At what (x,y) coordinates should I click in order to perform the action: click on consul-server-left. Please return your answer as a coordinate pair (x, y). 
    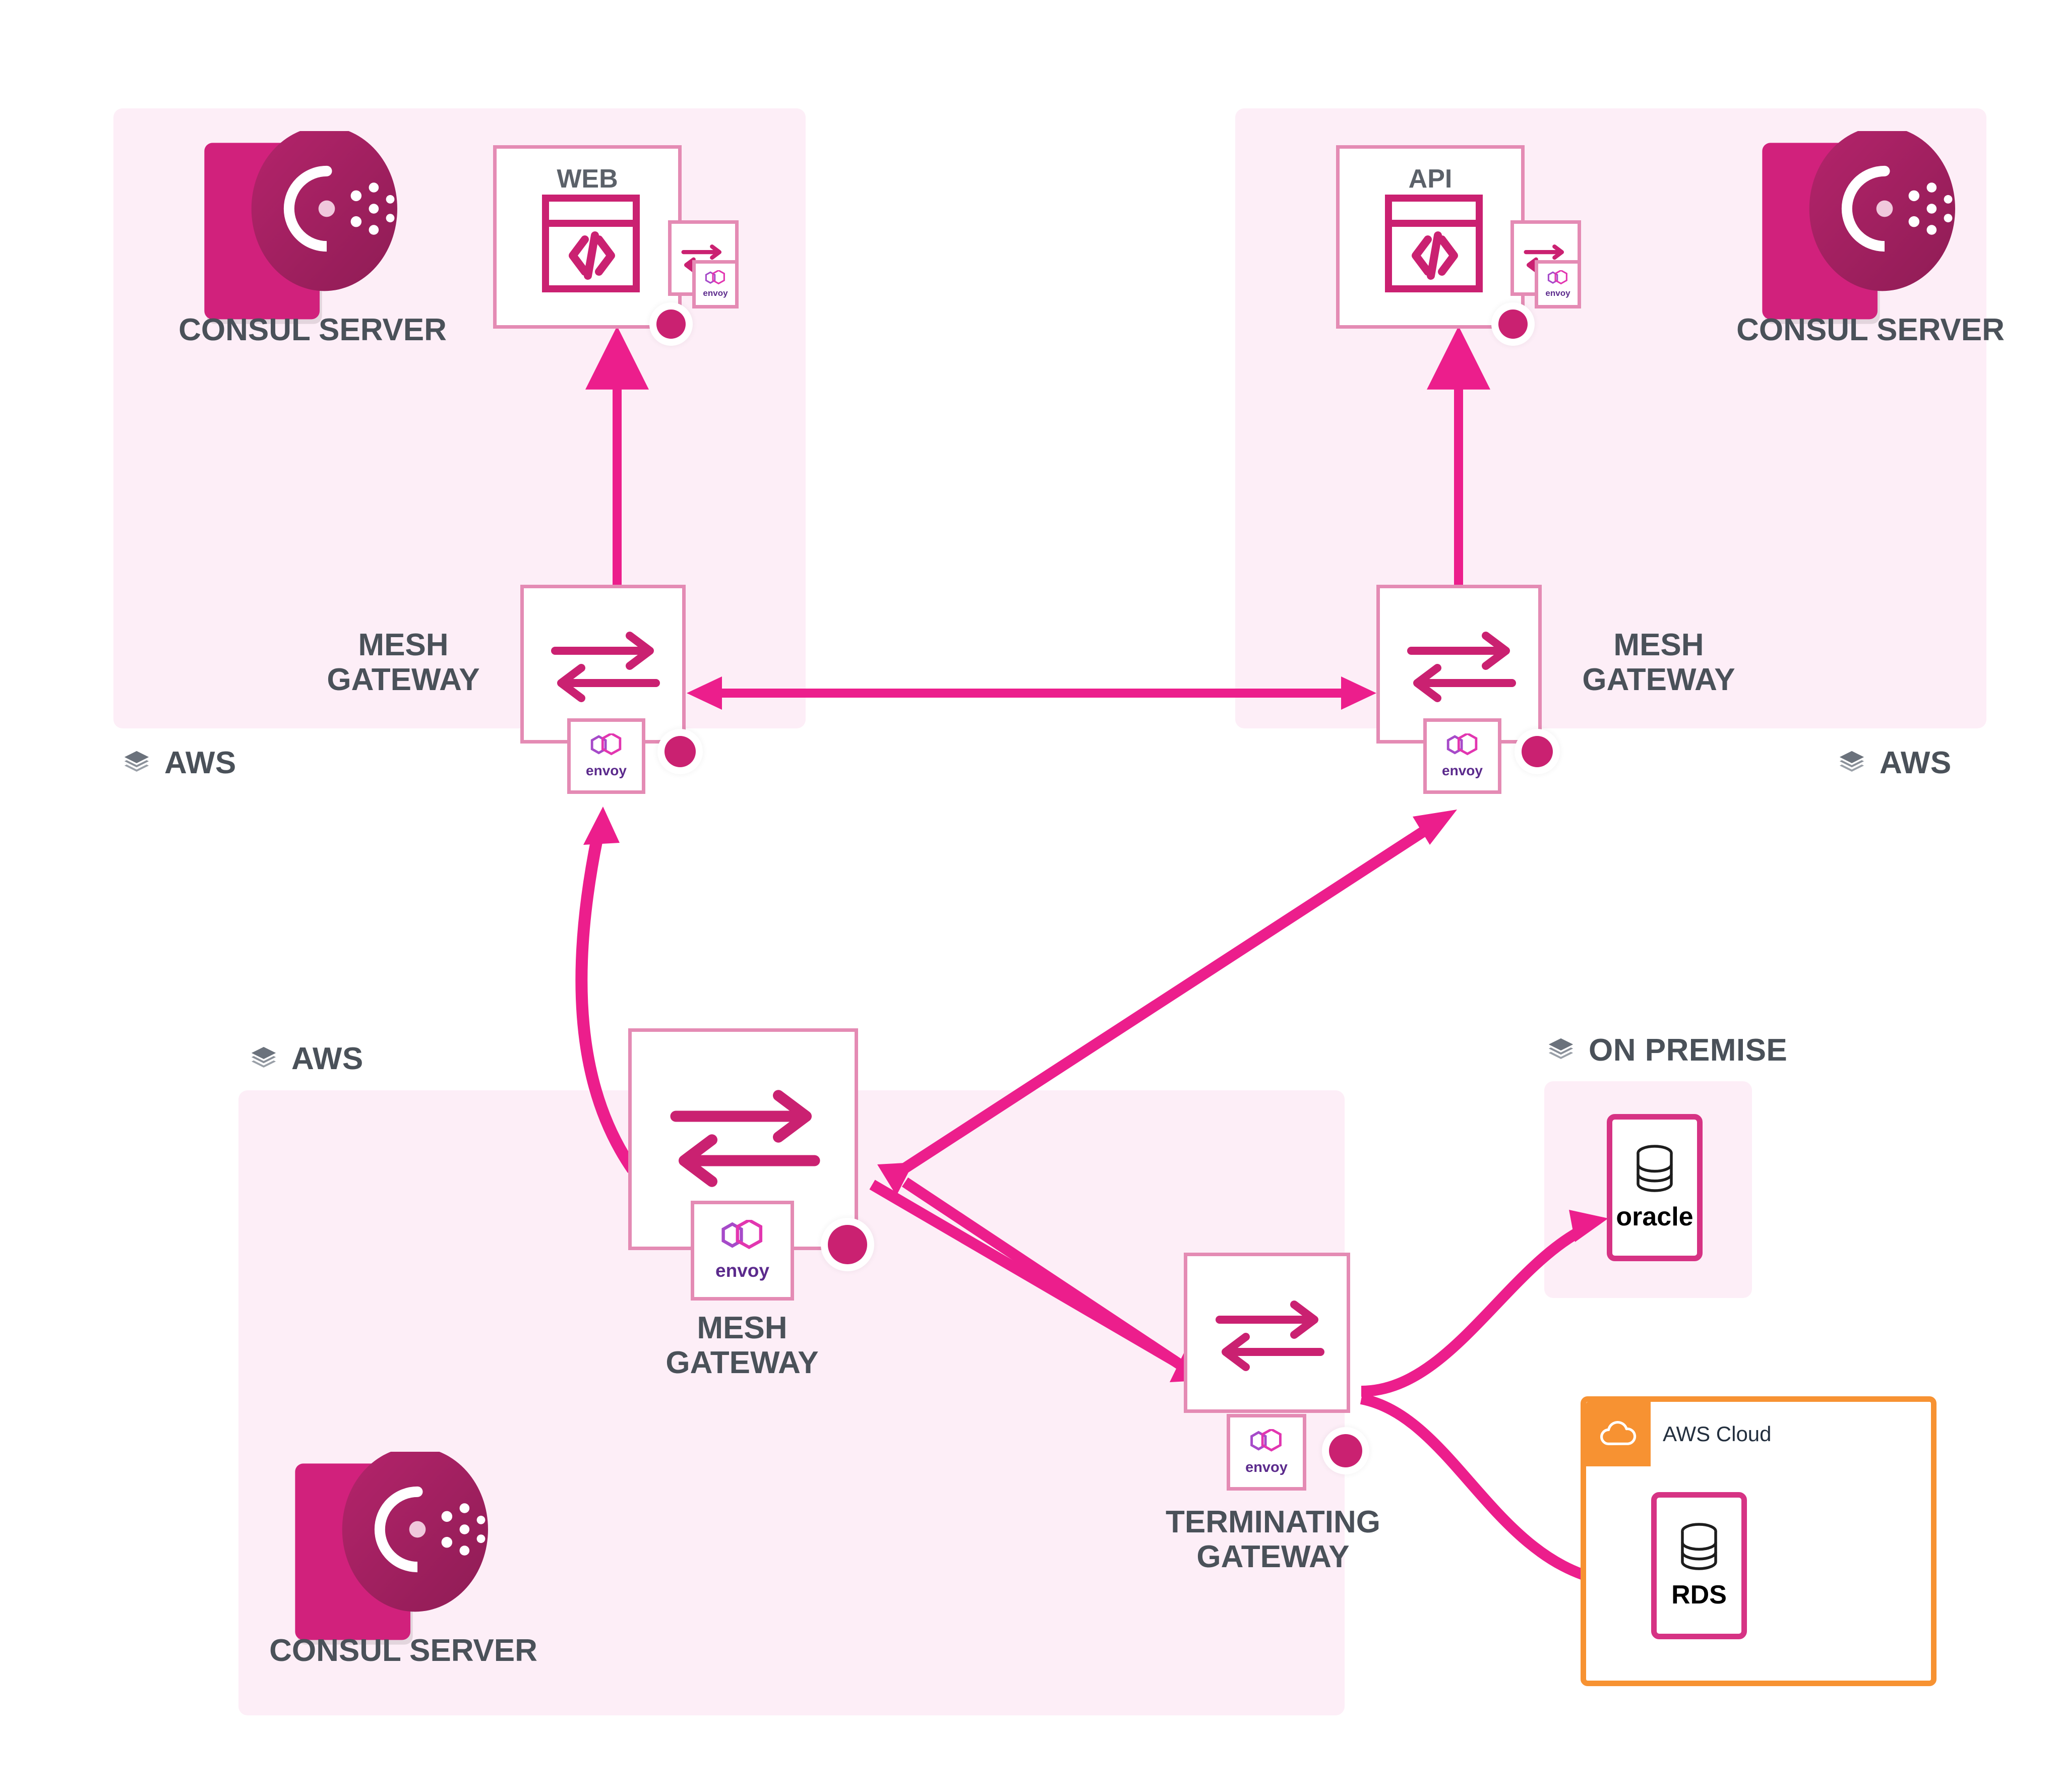
    Looking at the image, I should click on (313, 234).